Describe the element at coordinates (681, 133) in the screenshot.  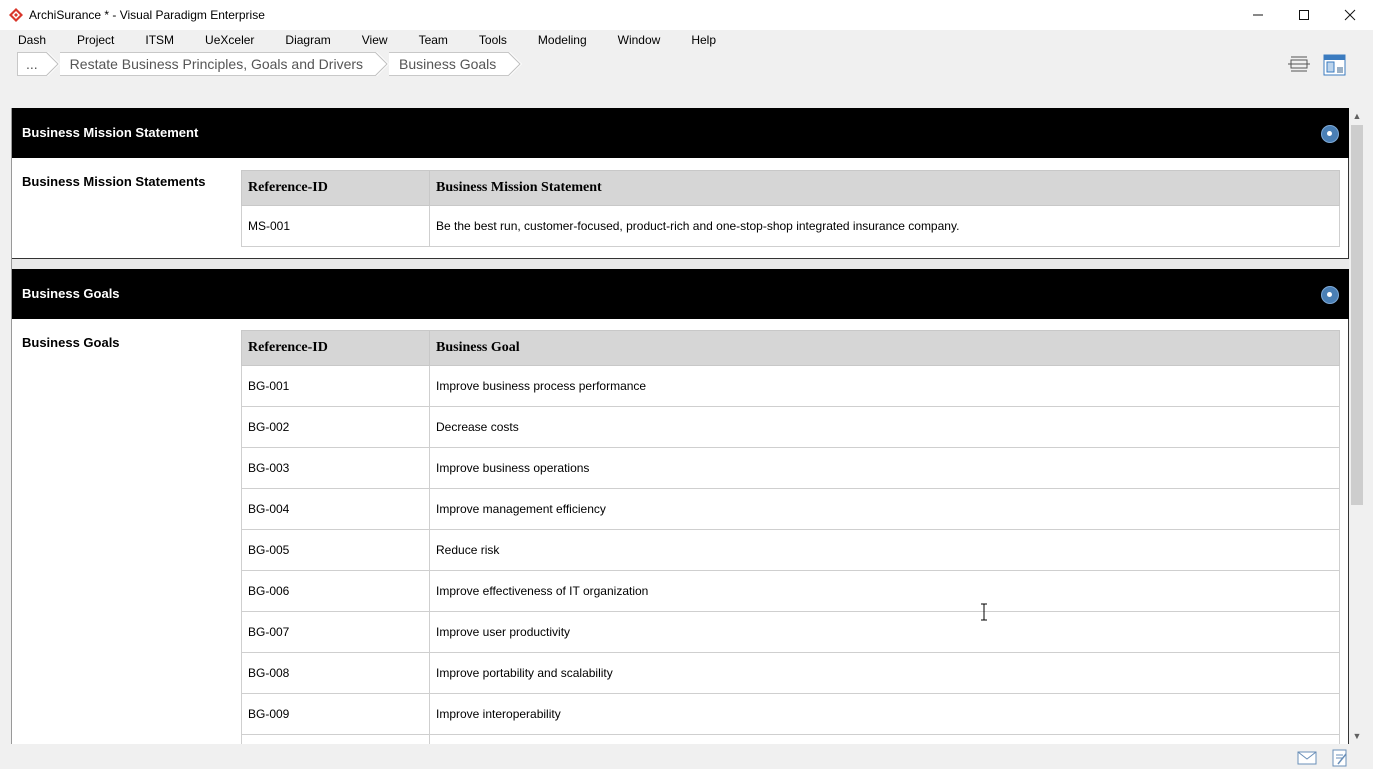
I see `section-header-mission: Business Mission Statement` at that location.